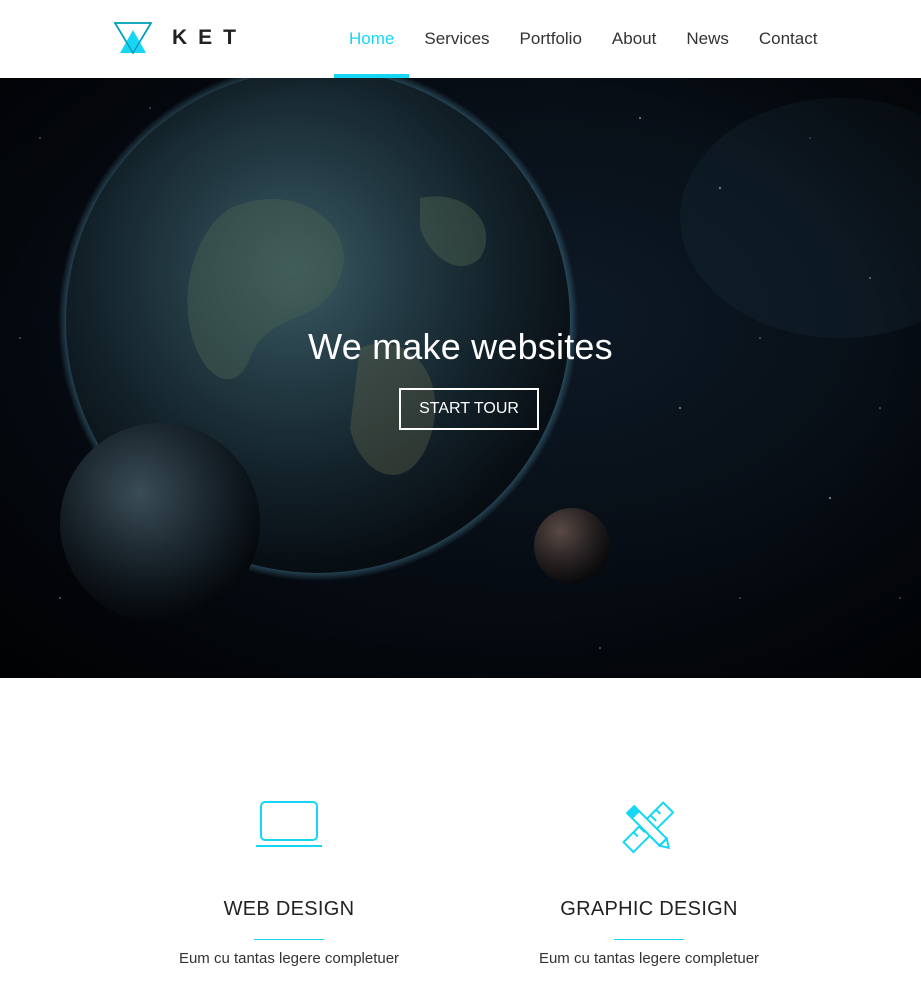 The height and width of the screenshot is (1000, 921). What do you see at coordinates (649, 828) in the screenshot?
I see `pencil-ruler-icon` at bounding box center [649, 828].